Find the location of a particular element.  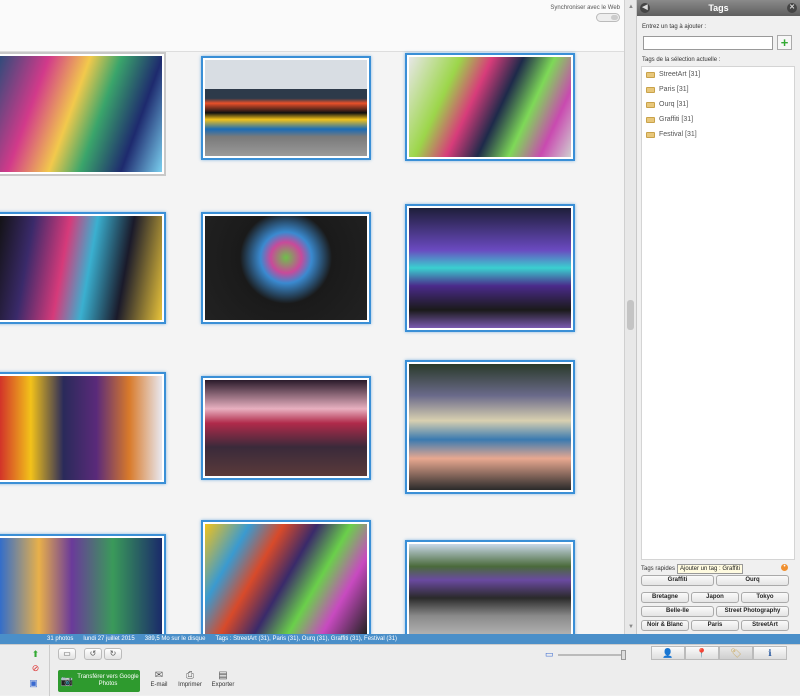

rotate-right-icon: ↻ is located at coordinates (113, 653).